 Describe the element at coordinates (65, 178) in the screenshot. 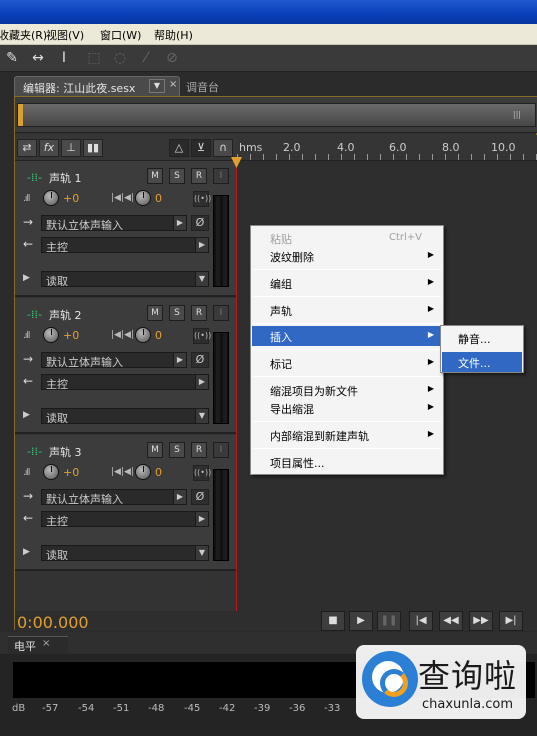

I see `track-name: 声轨 1` at that location.